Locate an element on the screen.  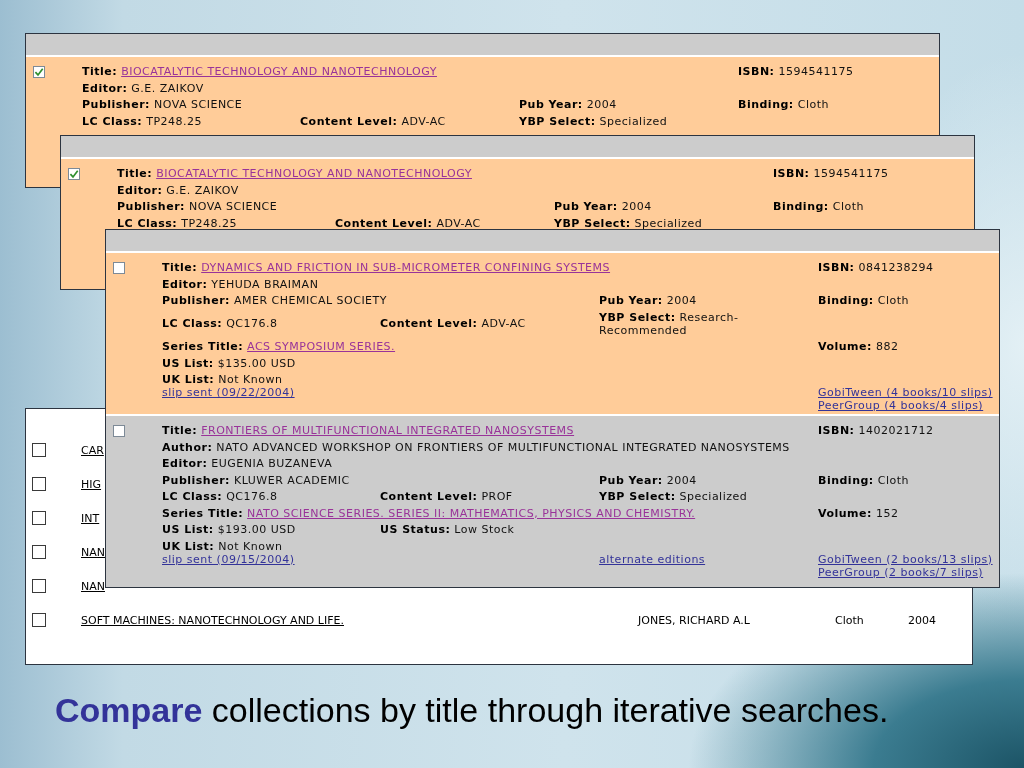
slip-link: slip sent (09/22/2004) is located at coordinates (228, 392).